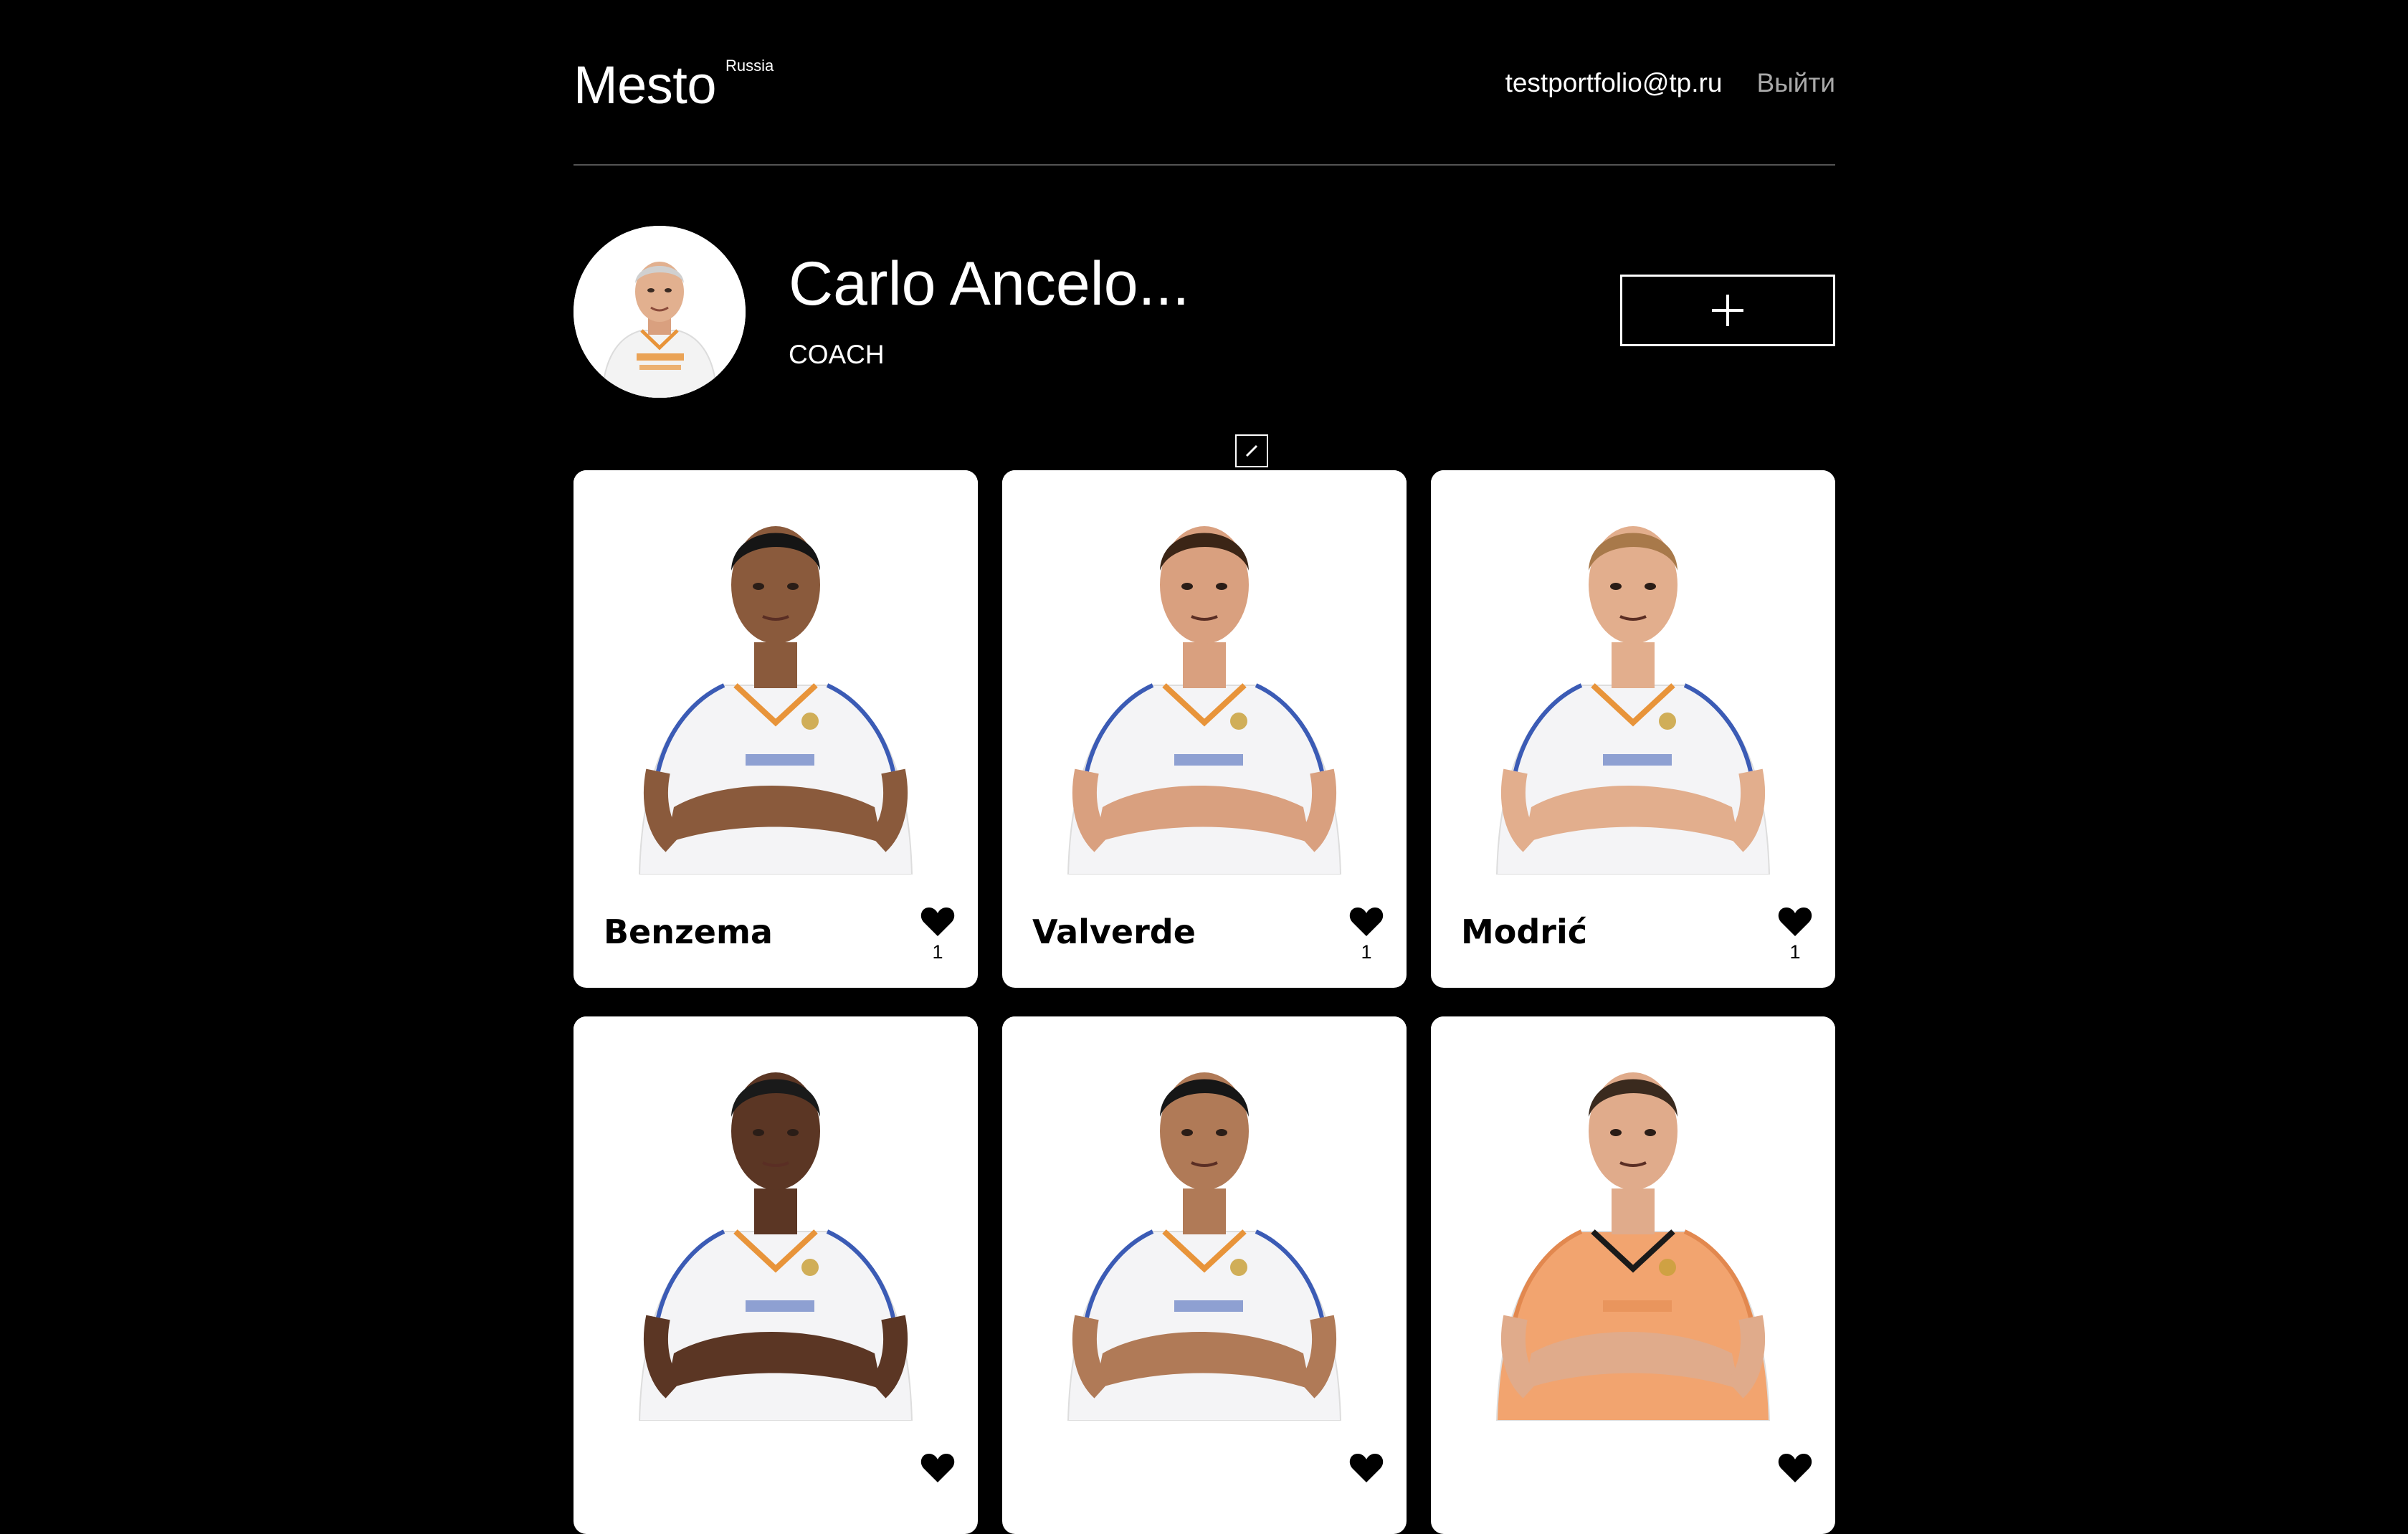 The height and width of the screenshot is (1534, 2408). I want to click on plus-icon, so click(1727, 310).